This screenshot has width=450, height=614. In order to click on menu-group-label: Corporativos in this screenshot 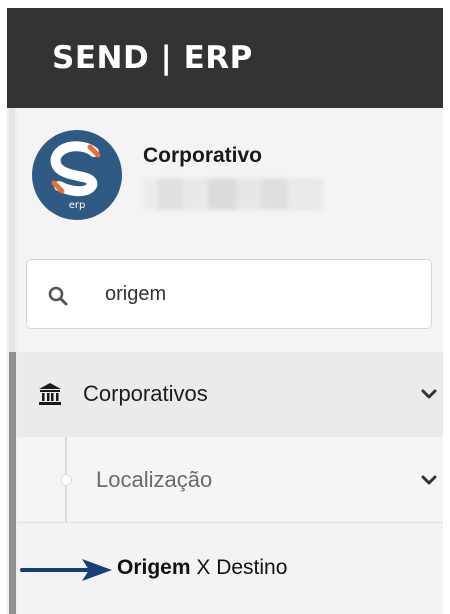, I will do `click(145, 393)`.